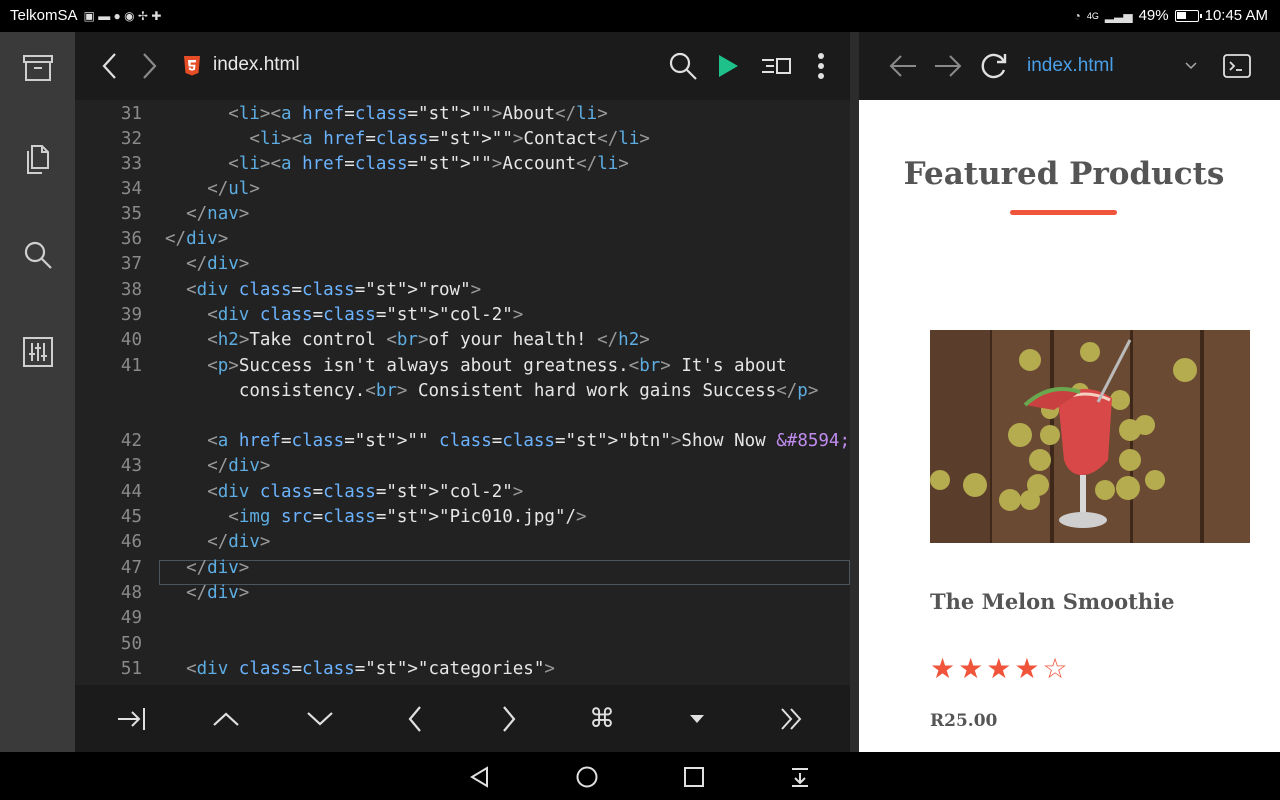 Image resolution: width=1280 pixels, height=800 pixels. I want to click on line-number: 37, so click(131, 264).